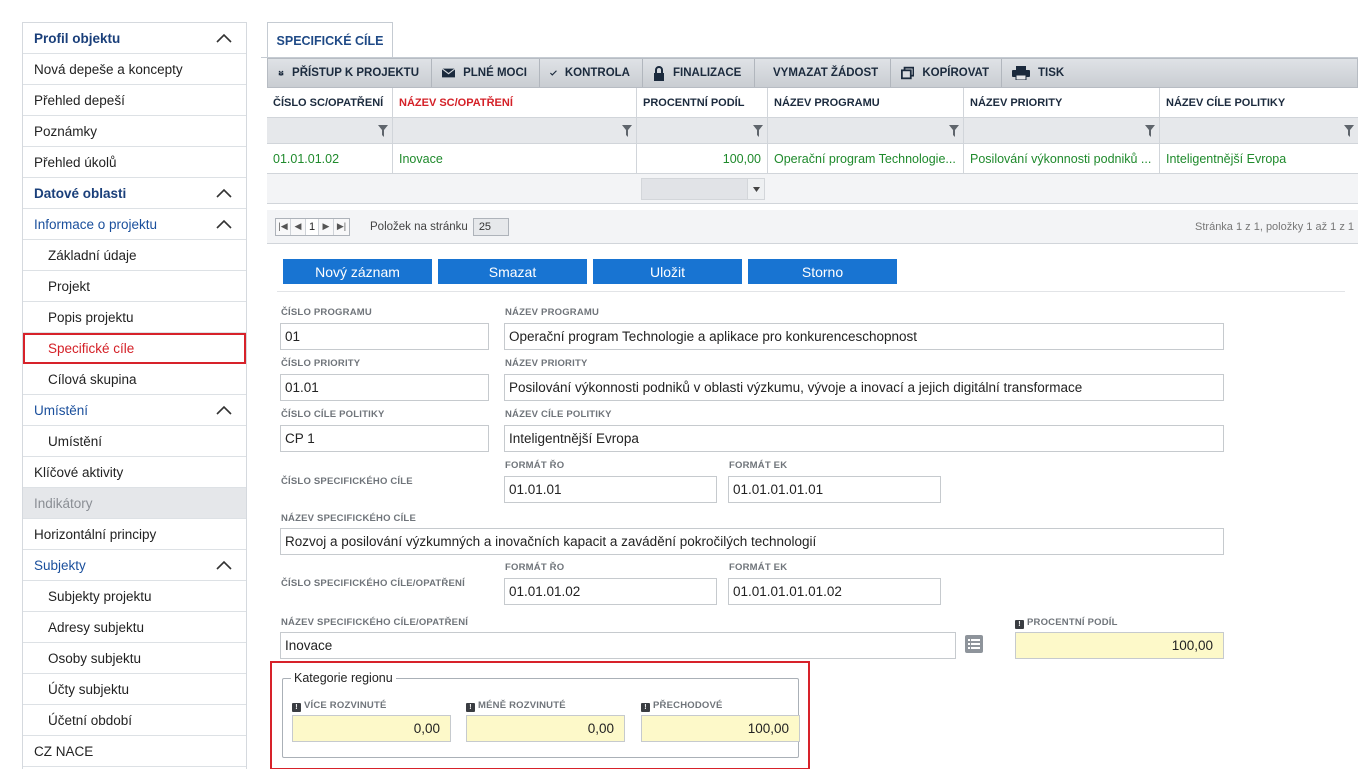 This screenshot has width=1358, height=769. I want to click on finalize-label: FINALIZACE, so click(707, 73).